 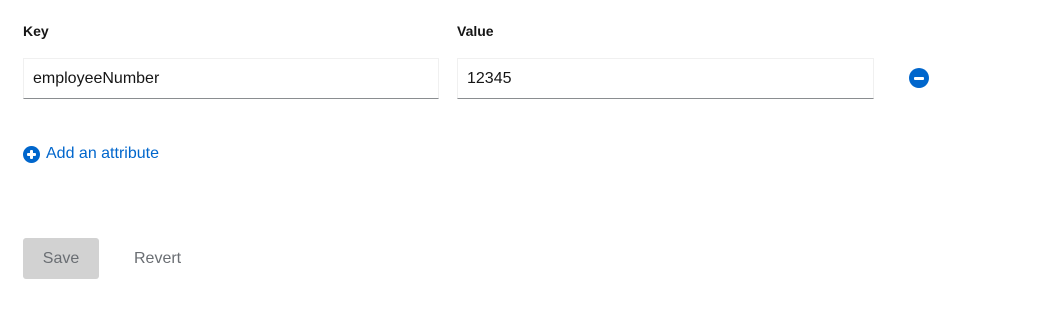 I want to click on attribute-value-field-wrapper, so click(x=665, y=78).